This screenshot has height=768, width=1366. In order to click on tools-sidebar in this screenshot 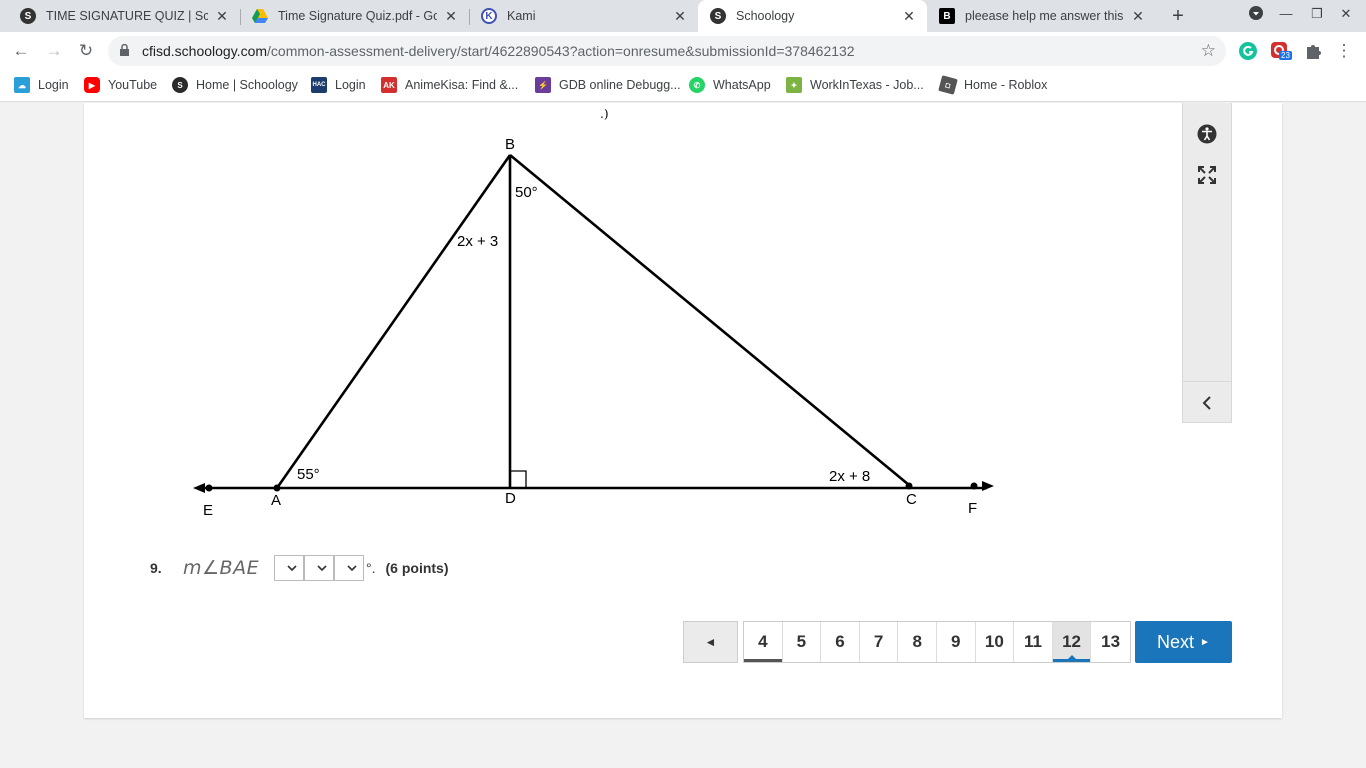, I will do `click(1207, 263)`.